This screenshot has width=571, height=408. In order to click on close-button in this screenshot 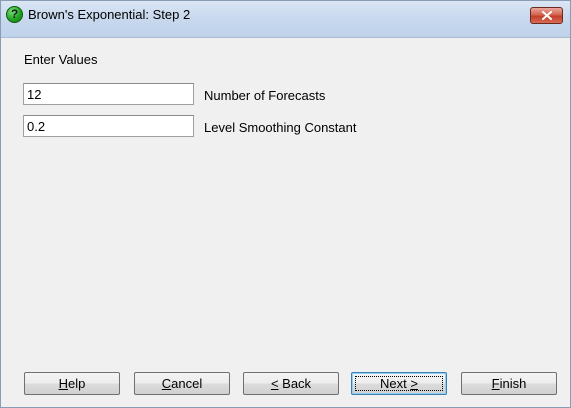, I will do `click(546, 15)`.